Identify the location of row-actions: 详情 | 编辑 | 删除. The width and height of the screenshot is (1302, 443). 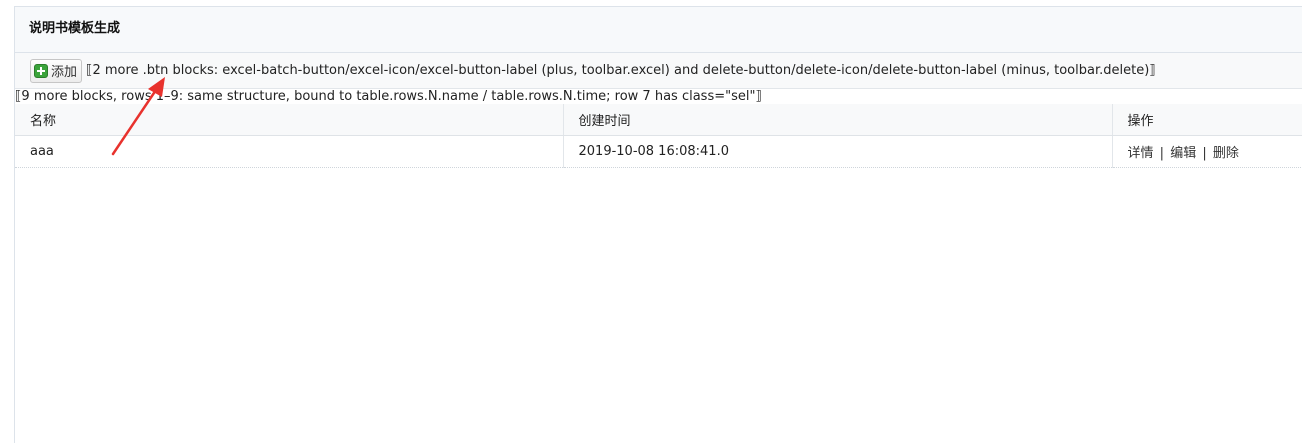
(1207, 151).